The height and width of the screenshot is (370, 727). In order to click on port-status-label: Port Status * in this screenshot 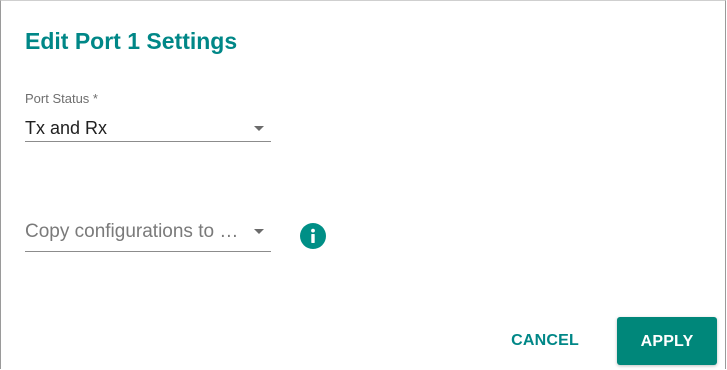, I will do `click(61, 98)`.